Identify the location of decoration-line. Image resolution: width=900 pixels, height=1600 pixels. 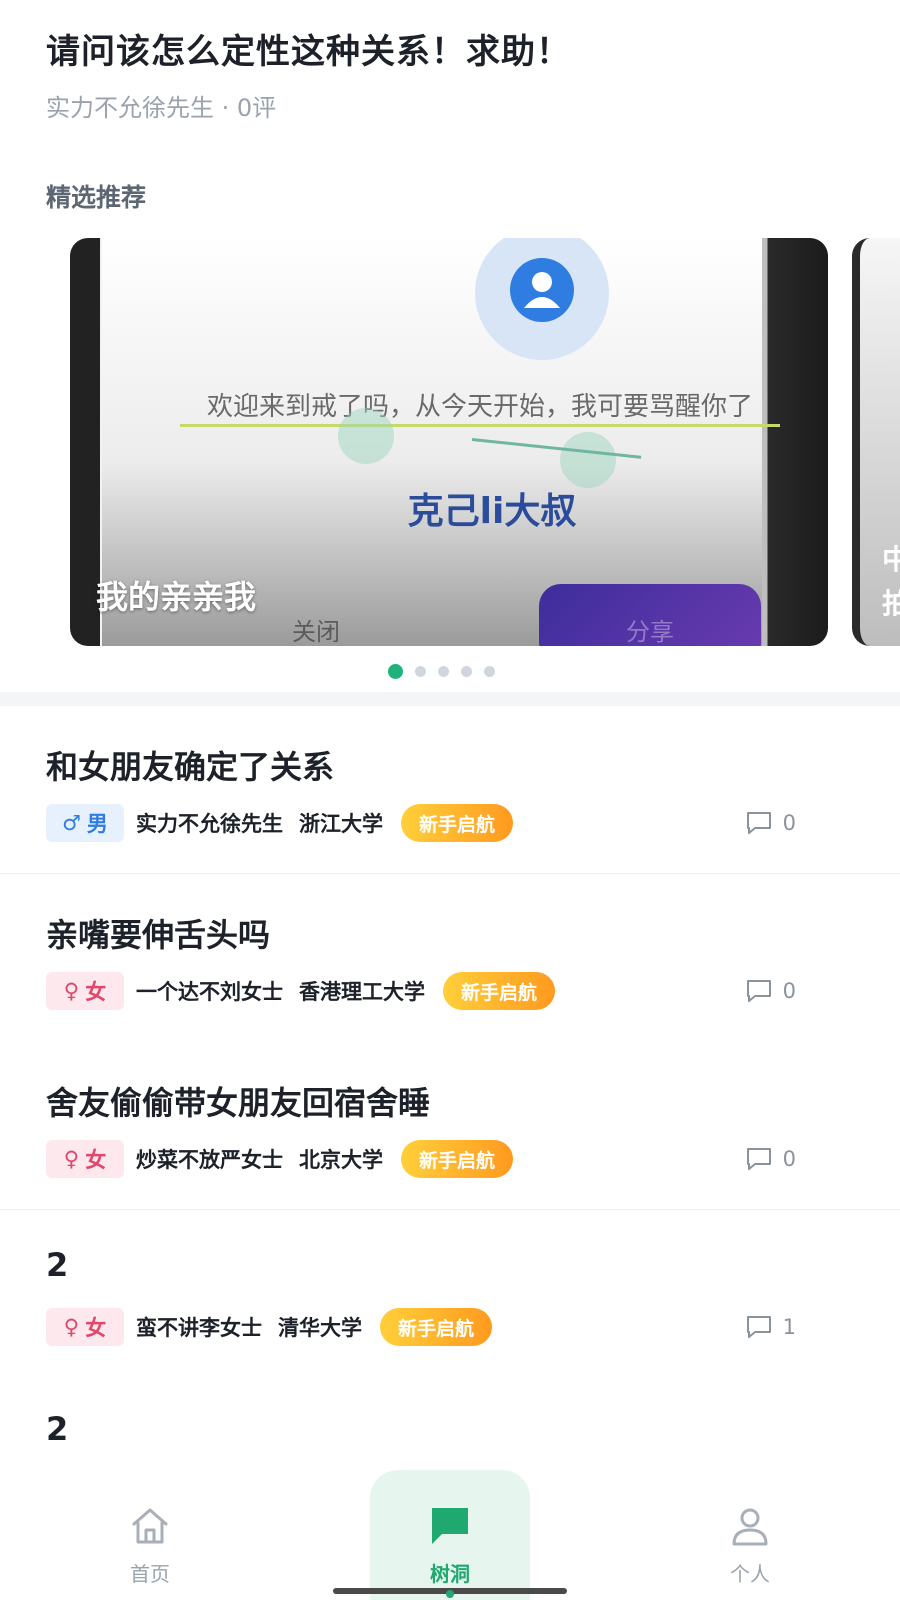
(556, 448).